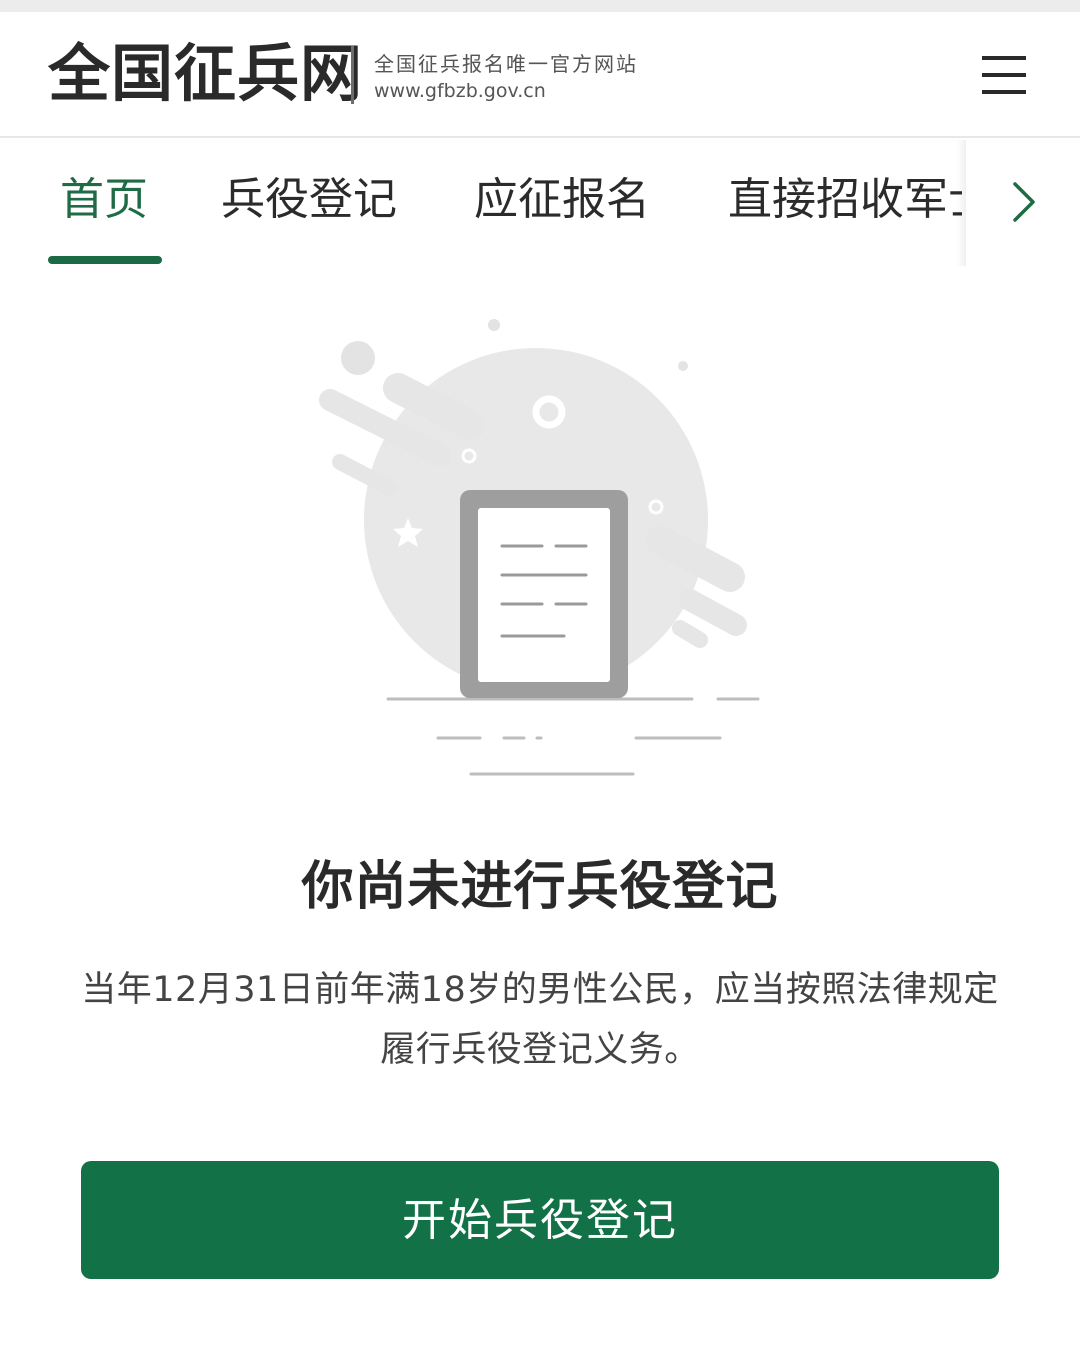  What do you see at coordinates (1004, 75) in the screenshot?
I see `hamburger-menu-icon` at bounding box center [1004, 75].